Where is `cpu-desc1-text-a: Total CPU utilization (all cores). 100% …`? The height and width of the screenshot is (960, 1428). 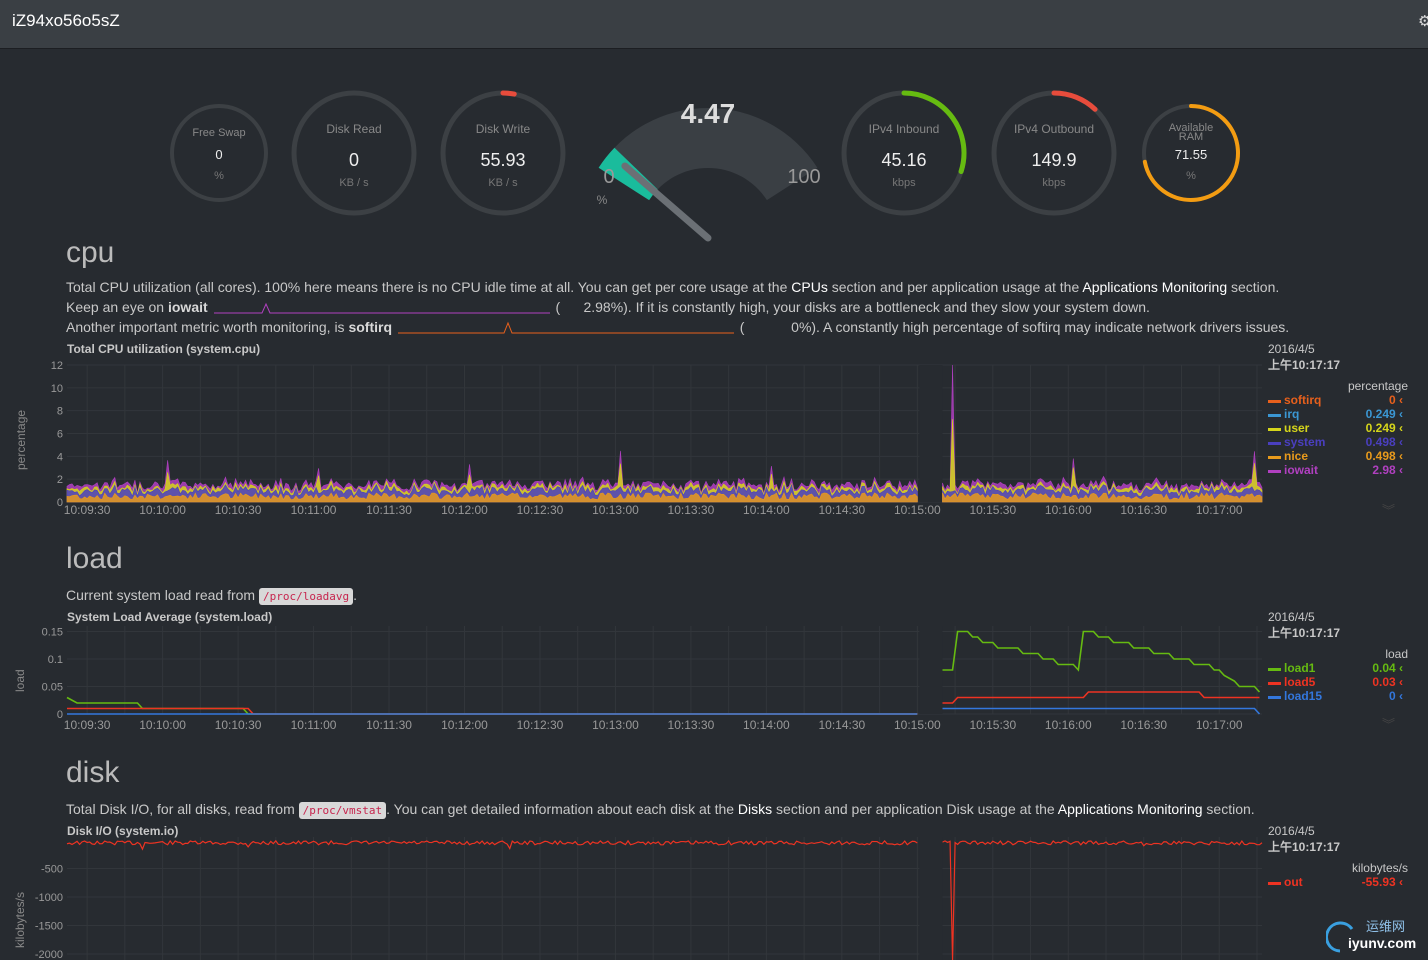
cpu-desc1-text-a: Total CPU utilization (all cores). 100% … is located at coordinates (429, 287).